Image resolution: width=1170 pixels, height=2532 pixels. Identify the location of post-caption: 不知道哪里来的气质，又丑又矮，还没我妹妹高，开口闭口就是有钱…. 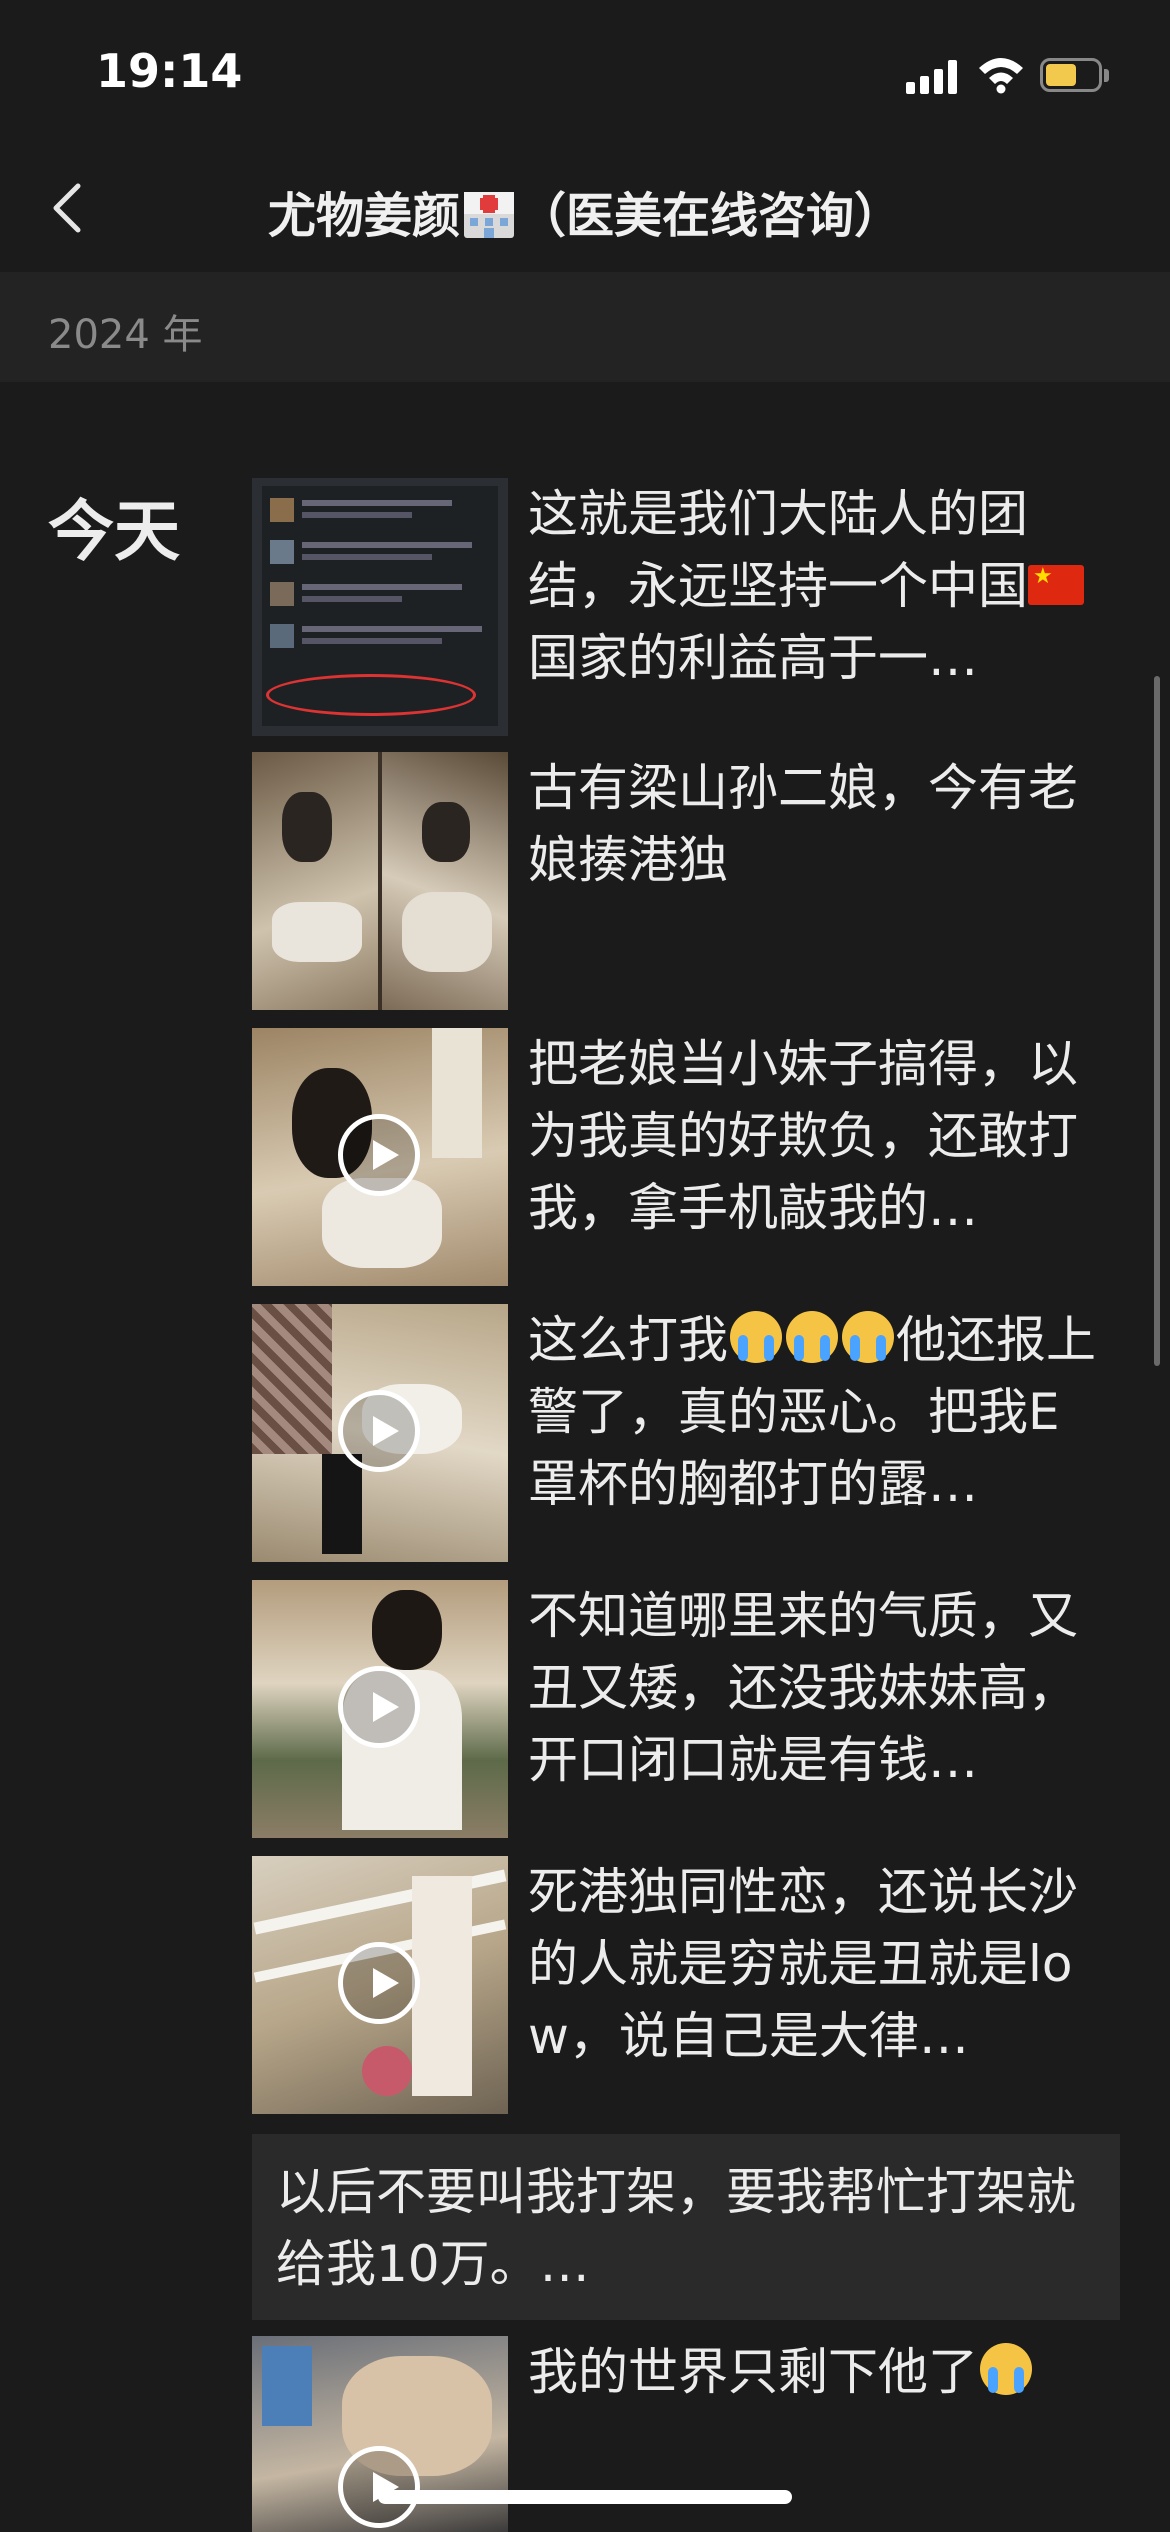
(818, 1688).